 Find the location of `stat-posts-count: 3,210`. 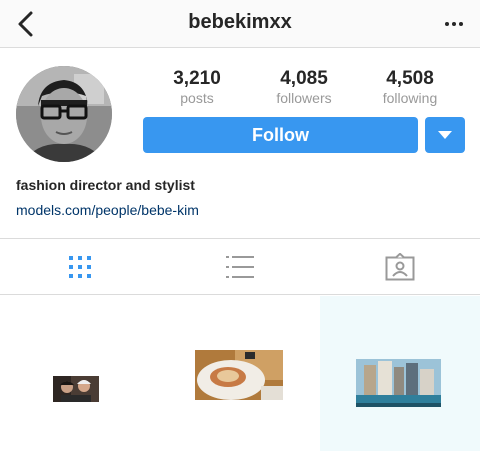

stat-posts-count: 3,210 is located at coordinates (197, 78).